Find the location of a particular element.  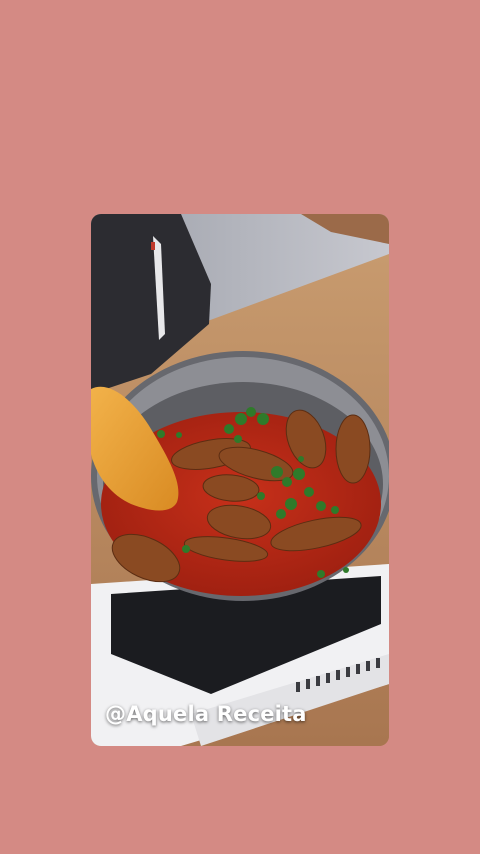

creator-watermark: @Aquela Receita is located at coordinates (206, 714).